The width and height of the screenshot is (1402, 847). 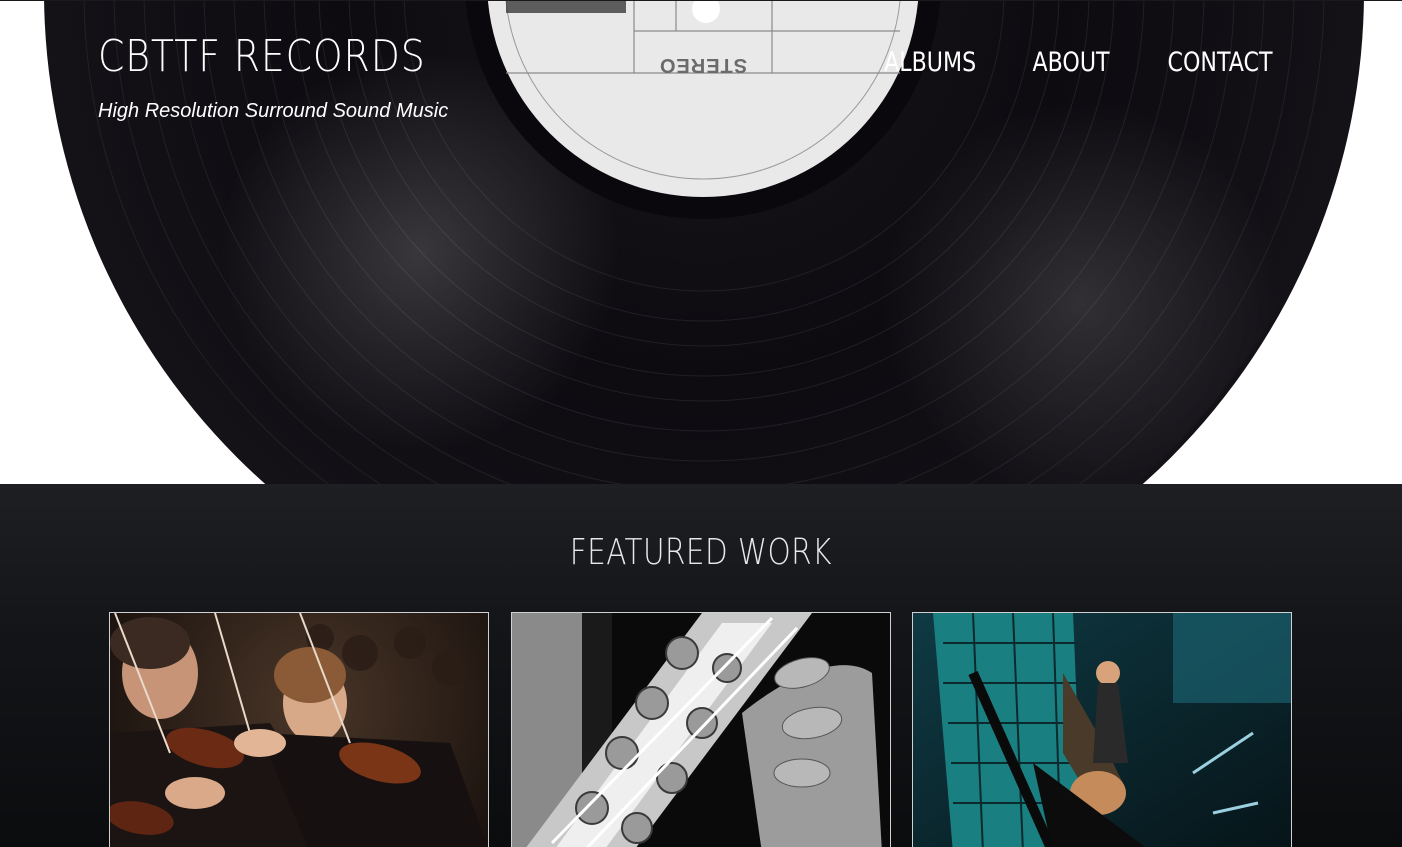 I want to click on guitarist-image, so click(x=1102, y=730).